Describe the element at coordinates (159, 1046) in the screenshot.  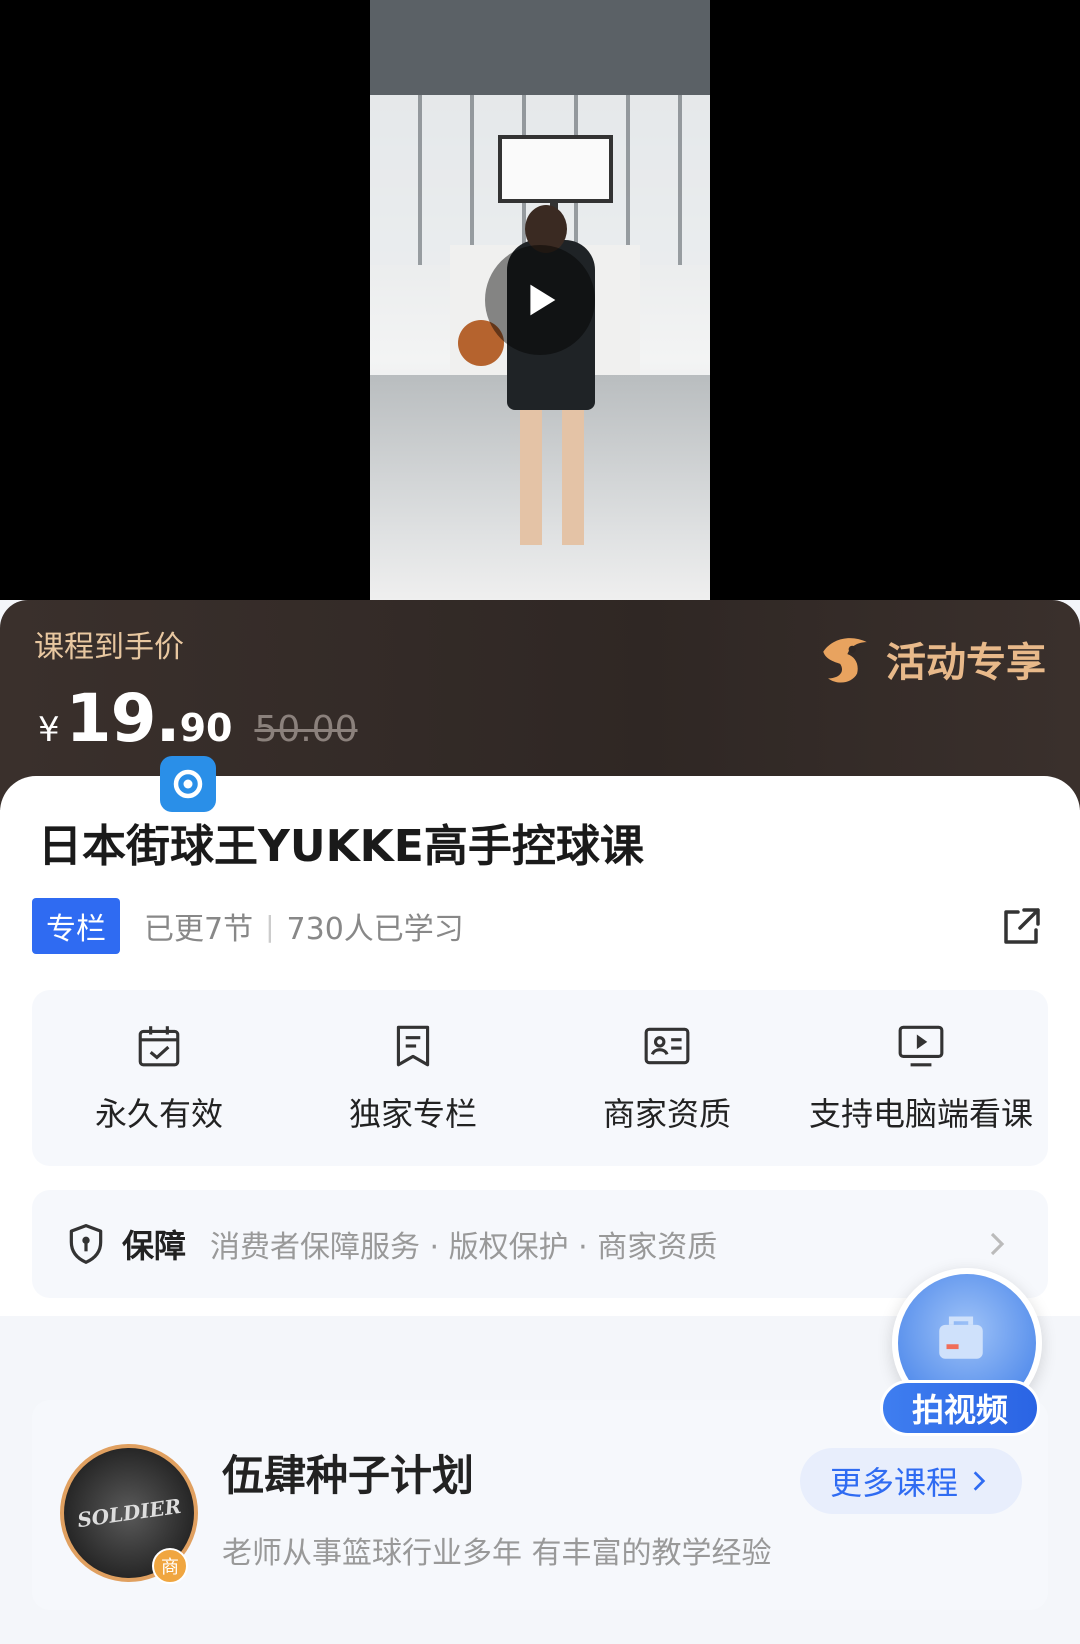
I see `calendar-check-icon` at that location.